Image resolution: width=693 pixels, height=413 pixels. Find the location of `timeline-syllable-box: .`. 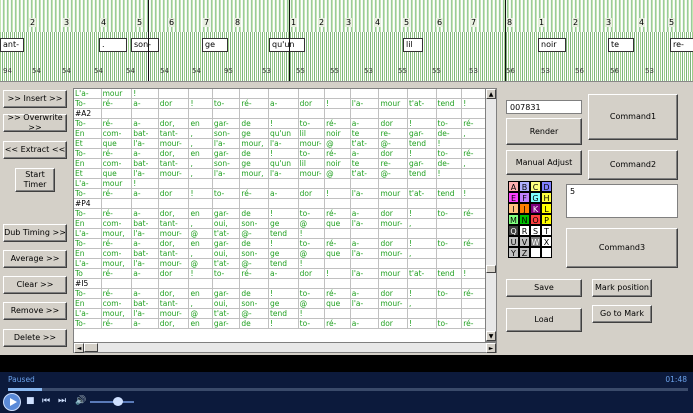

timeline-syllable-box: . is located at coordinates (113, 45).